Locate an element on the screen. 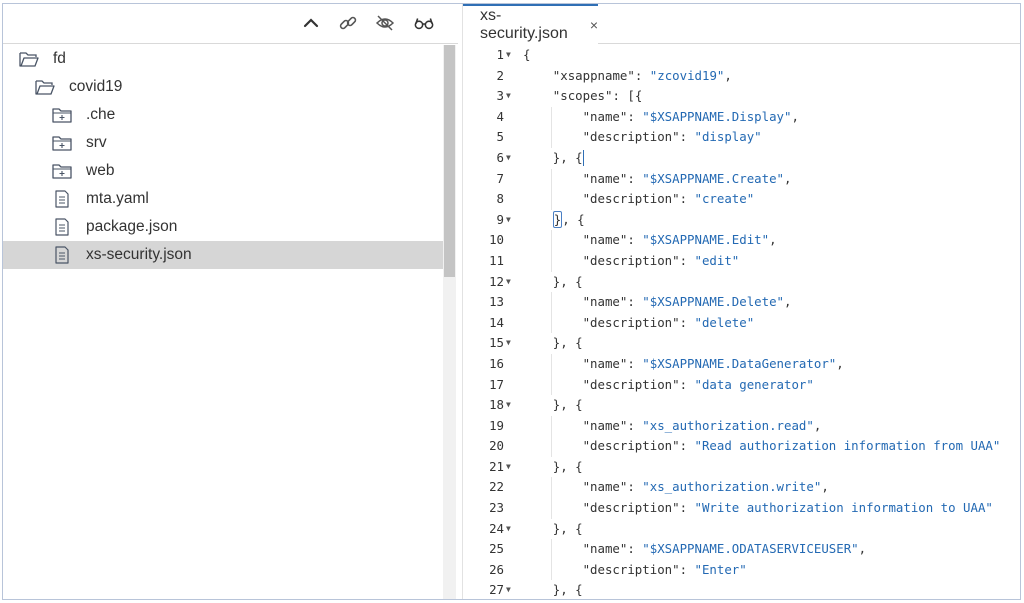 This screenshot has width=1024, height=603. line-number: 10 is located at coordinates (496, 240).